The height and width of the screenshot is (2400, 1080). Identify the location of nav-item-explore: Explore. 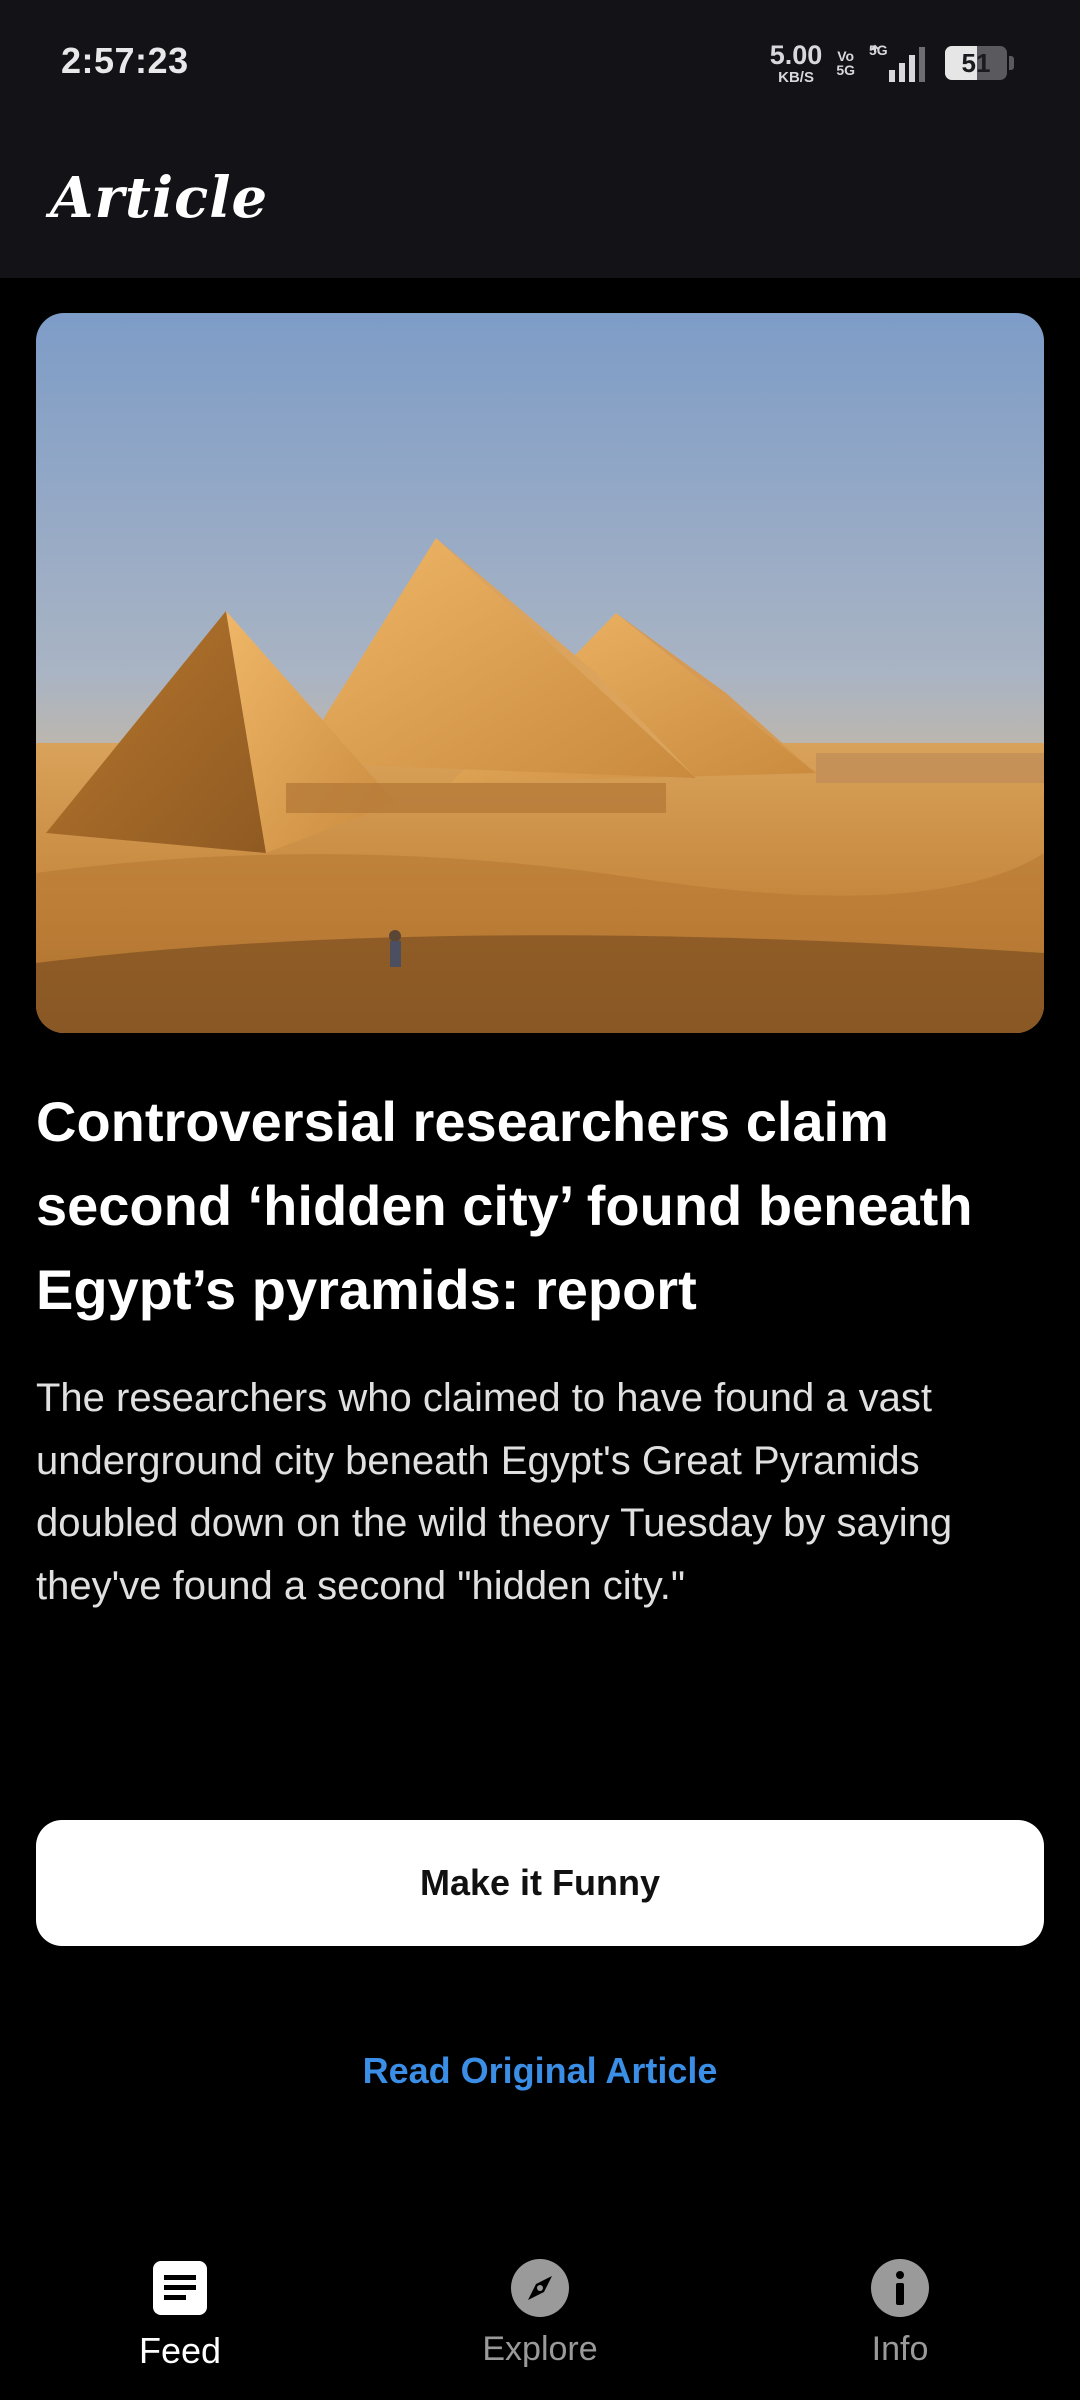
(540, 2313).